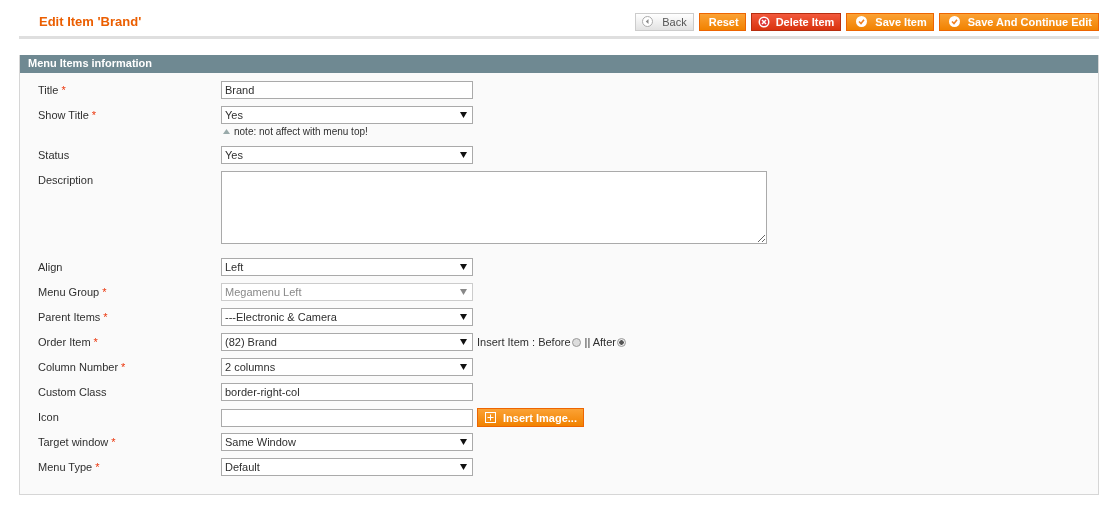  I want to click on description-field, so click(494, 207).